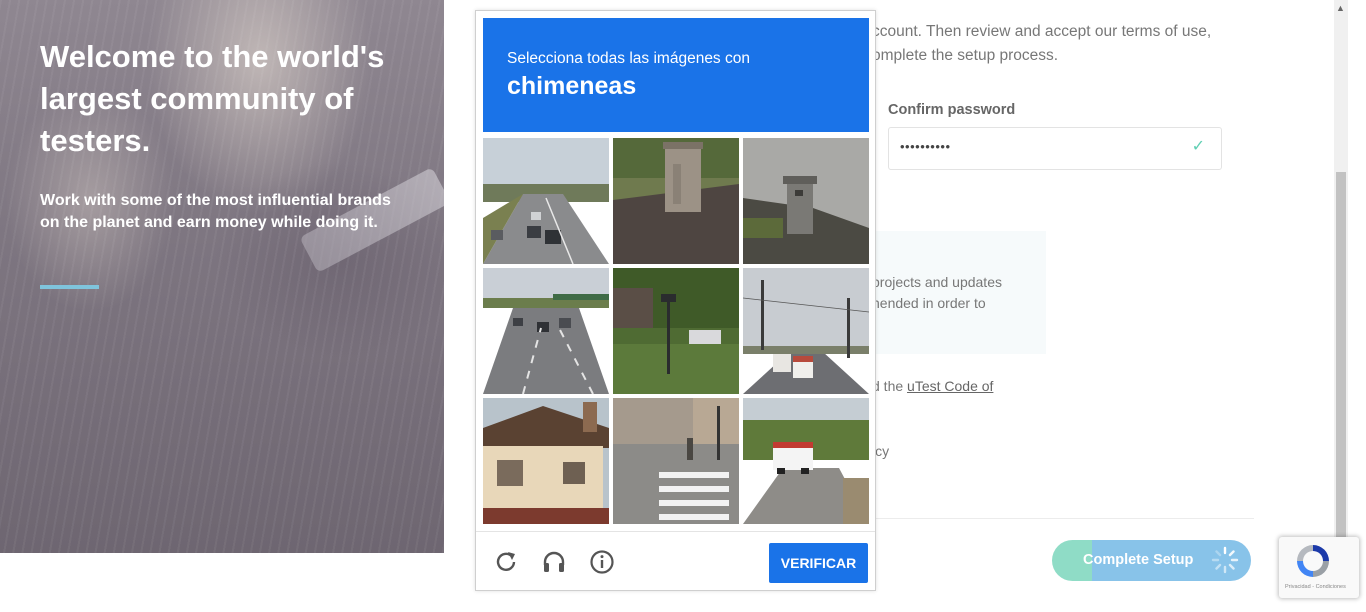  I want to click on confirm-password-field: •••••••••• ✓, so click(1055, 148).